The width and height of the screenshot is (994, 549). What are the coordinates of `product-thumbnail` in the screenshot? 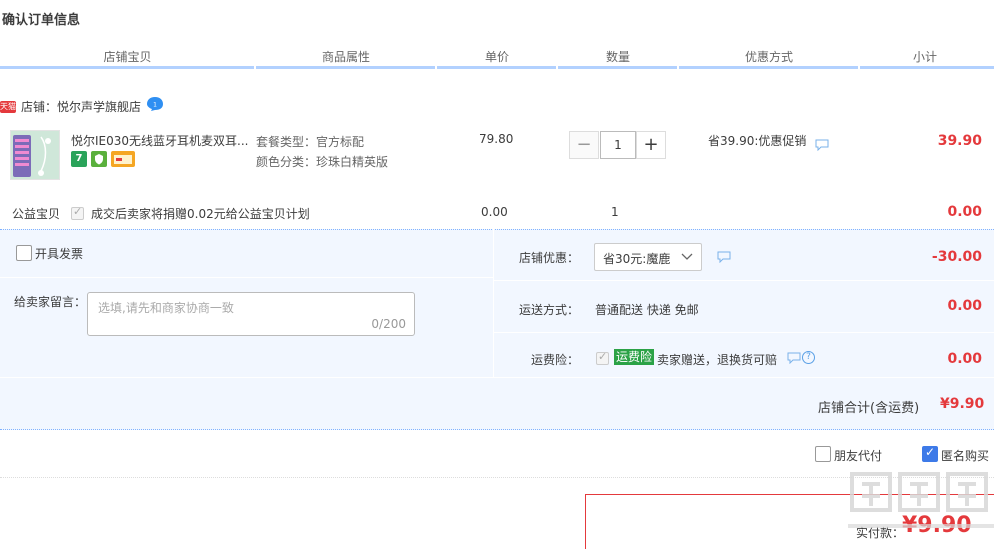 It's located at (35, 155).